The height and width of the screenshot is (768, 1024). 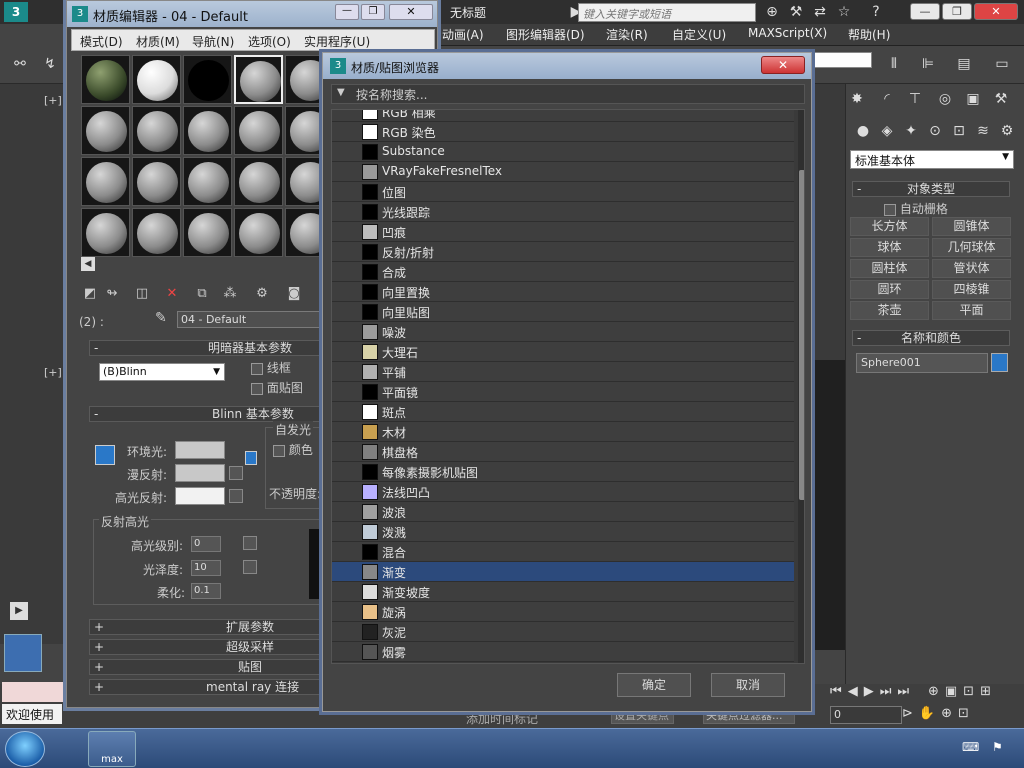 What do you see at coordinates (667, 12) in the screenshot?
I see `search-input: 键入关键字或短语` at bounding box center [667, 12].